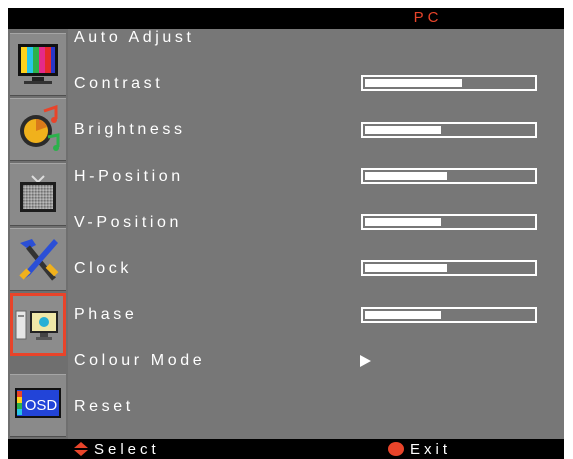  What do you see at coordinates (130, 130) in the screenshot?
I see `menu-item-brightness: Brightness` at bounding box center [130, 130].